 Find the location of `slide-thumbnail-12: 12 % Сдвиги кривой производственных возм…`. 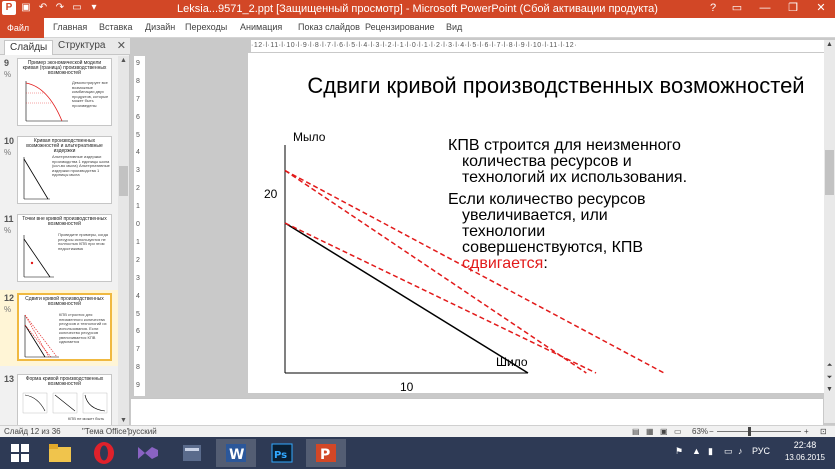

slide-thumbnail-12: 12 % Сдвиги кривой производственных возм… is located at coordinates (59, 328).